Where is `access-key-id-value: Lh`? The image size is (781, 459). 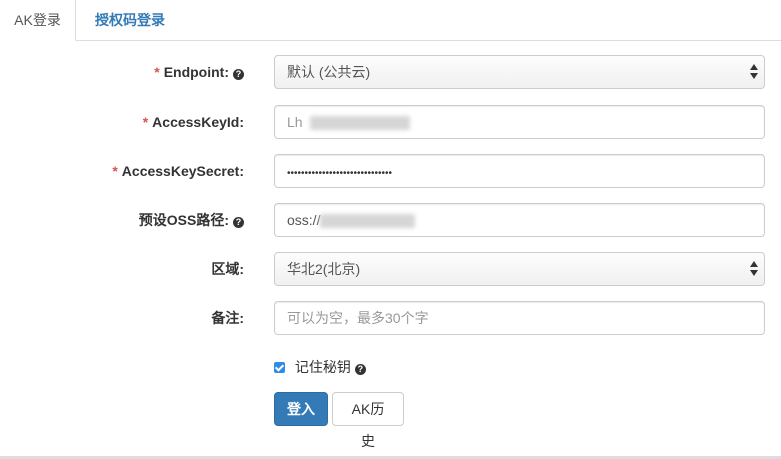 access-key-id-value: Lh is located at coordinates (295, 122).